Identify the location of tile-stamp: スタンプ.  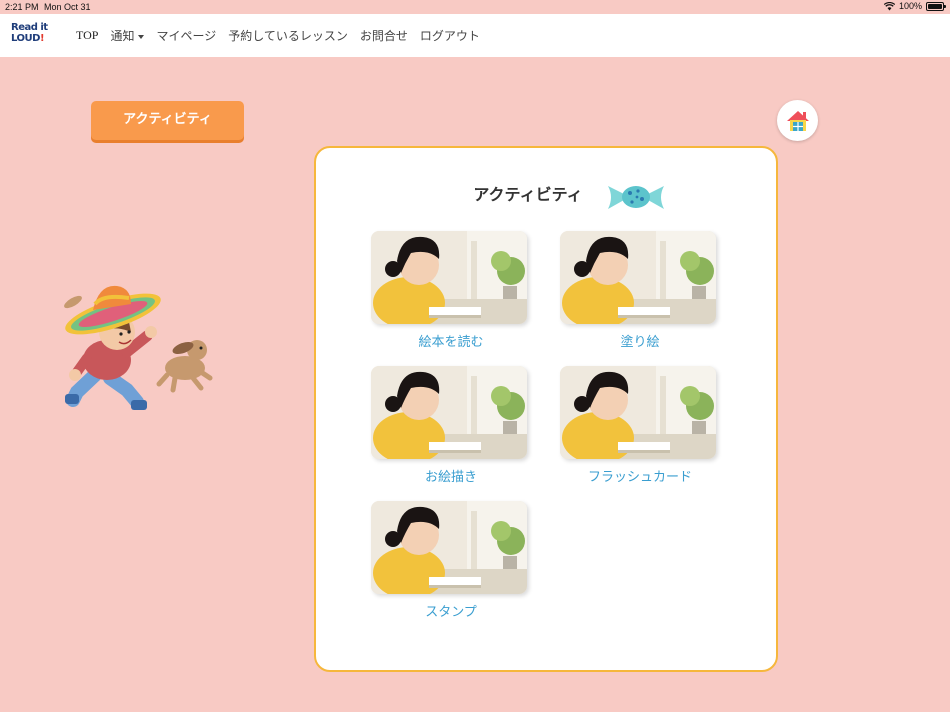
(451, 560).